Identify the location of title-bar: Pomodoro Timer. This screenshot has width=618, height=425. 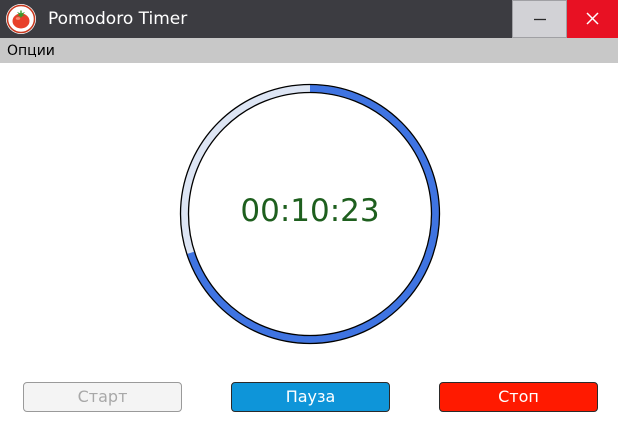
(309, 19).